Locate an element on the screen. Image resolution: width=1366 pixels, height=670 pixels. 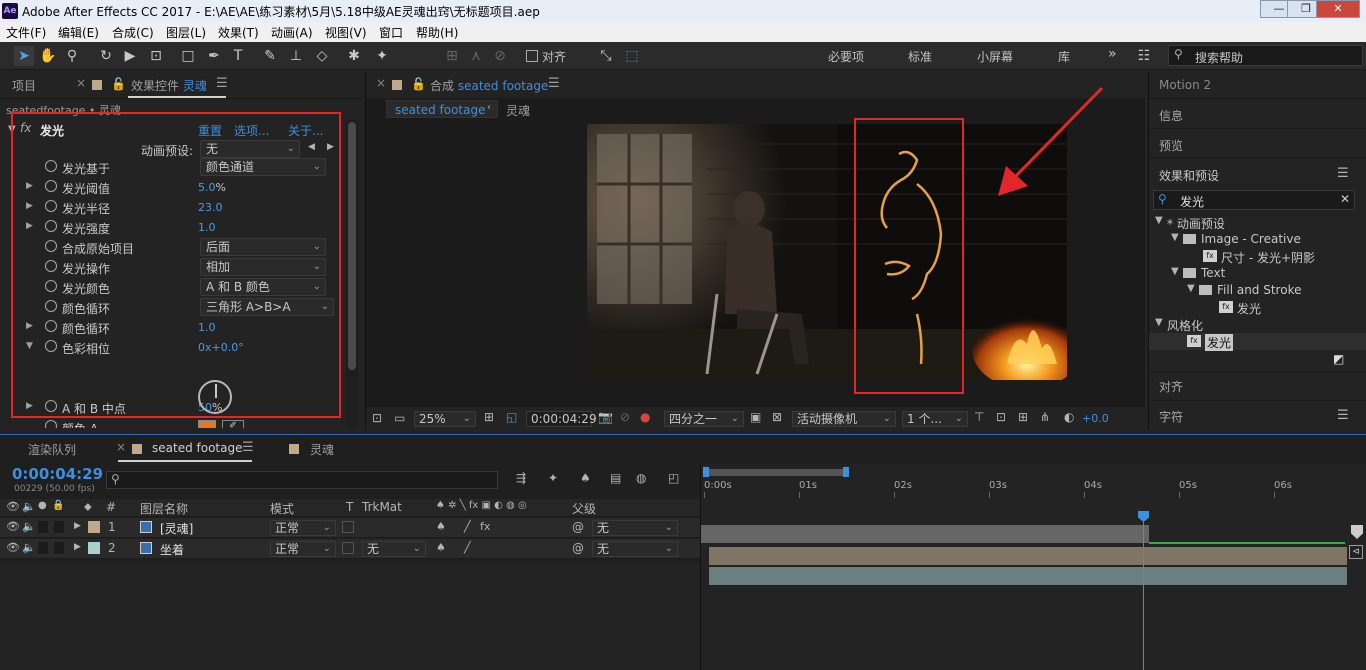
playhead-handle is located at coordinates (1143, 516).